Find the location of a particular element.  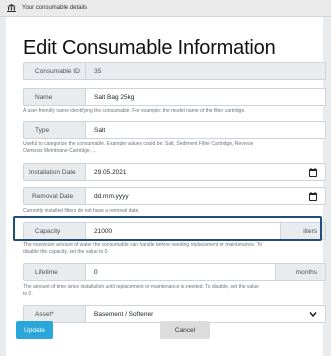

lifetime-help-line-2: to 0. is located at coordinates (28, 294).